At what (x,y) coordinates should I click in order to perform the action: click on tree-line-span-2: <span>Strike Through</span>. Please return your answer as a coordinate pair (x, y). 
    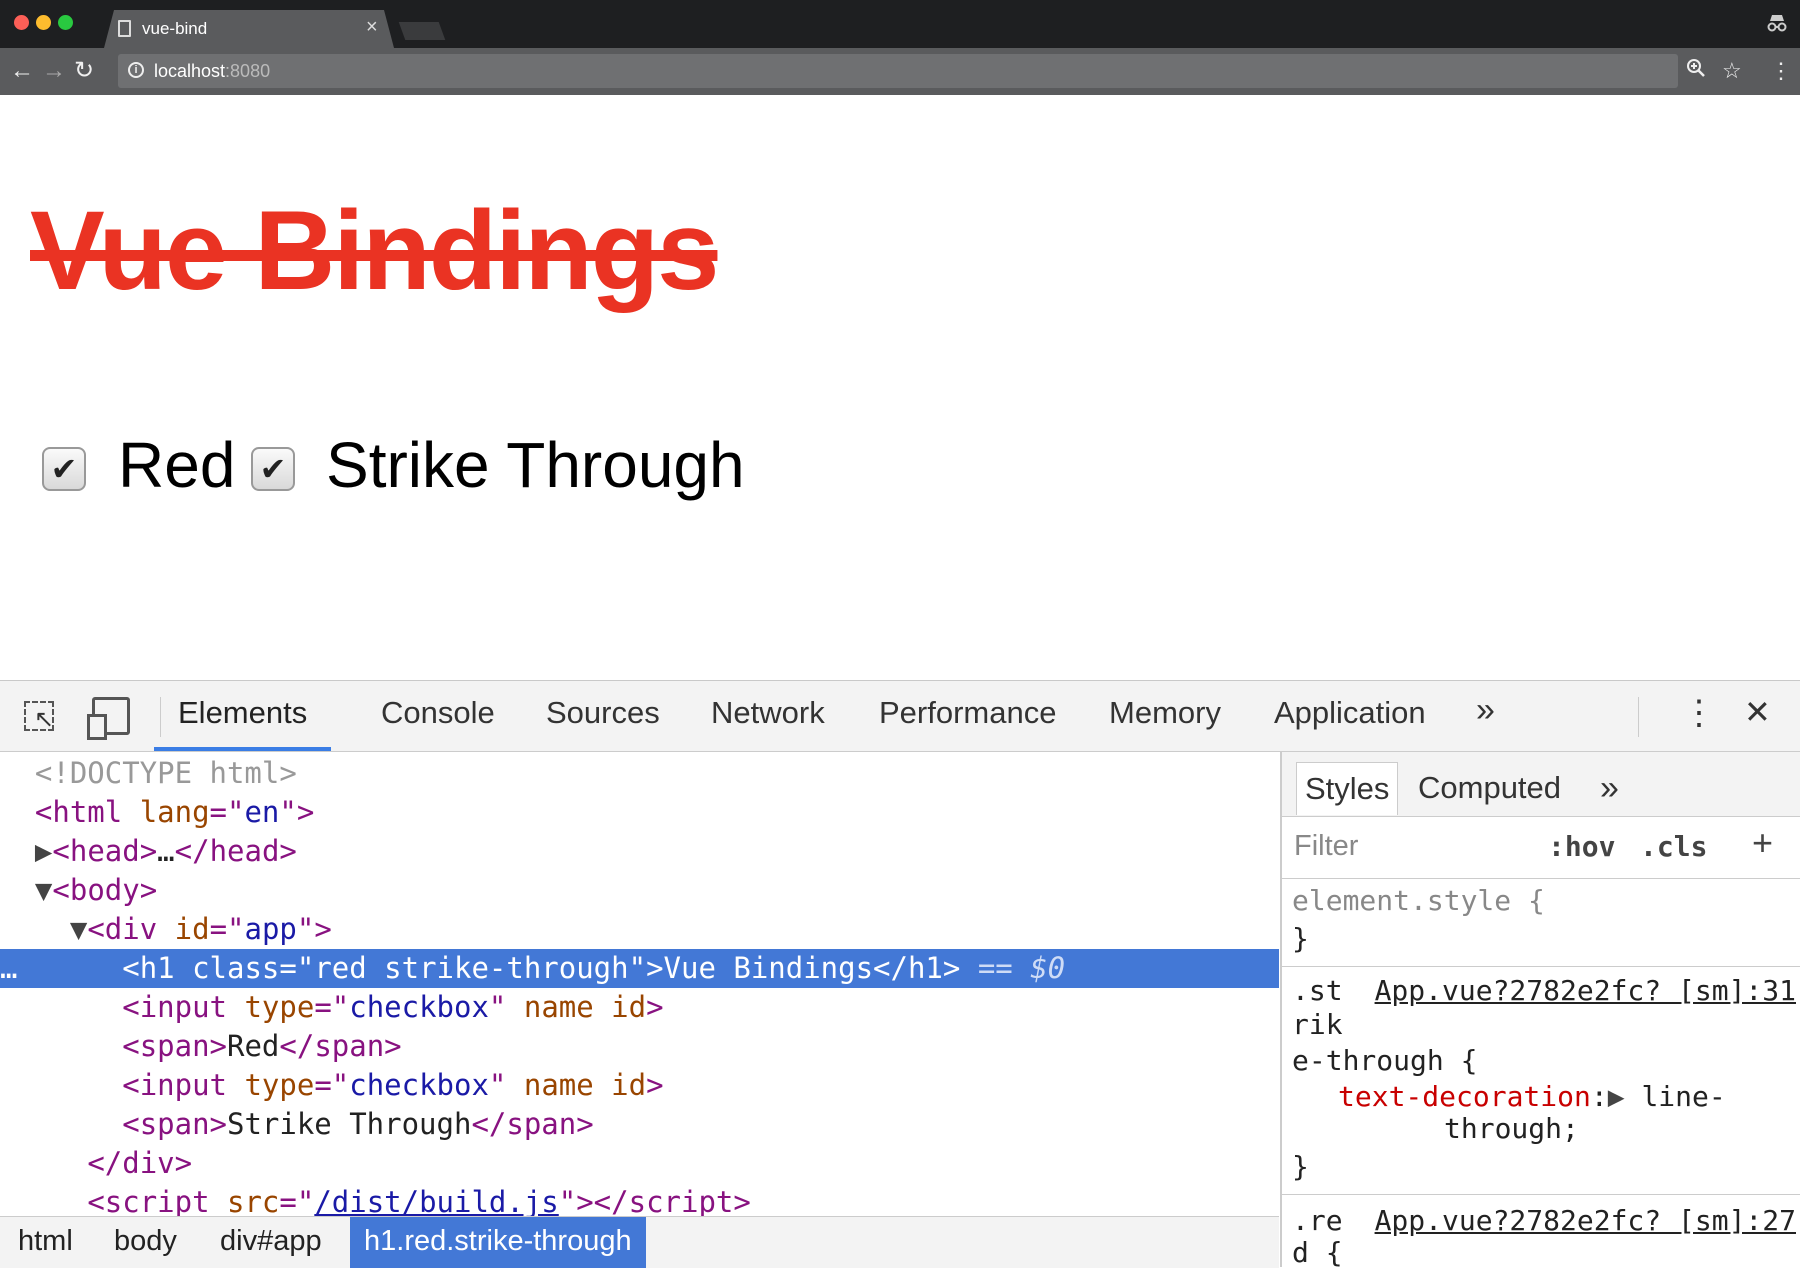
    Looking at the image, I should click on (639, 1124).